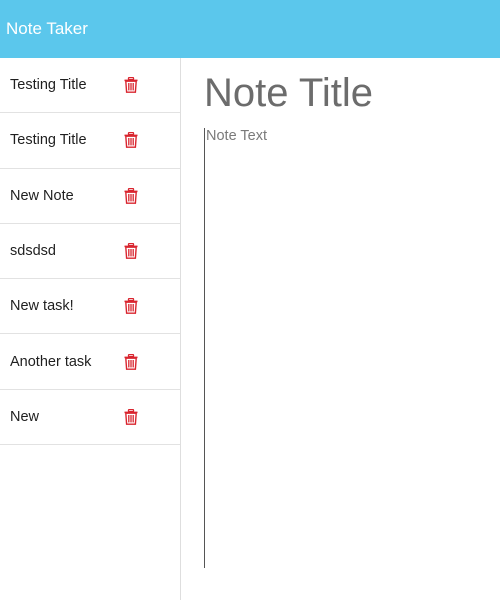 This screenshot has height=600, width=500. What do you see at coordinates (47, 29) in the screenshot?
I see `brand-link: Note Taker` at bounding box center [47, 29].